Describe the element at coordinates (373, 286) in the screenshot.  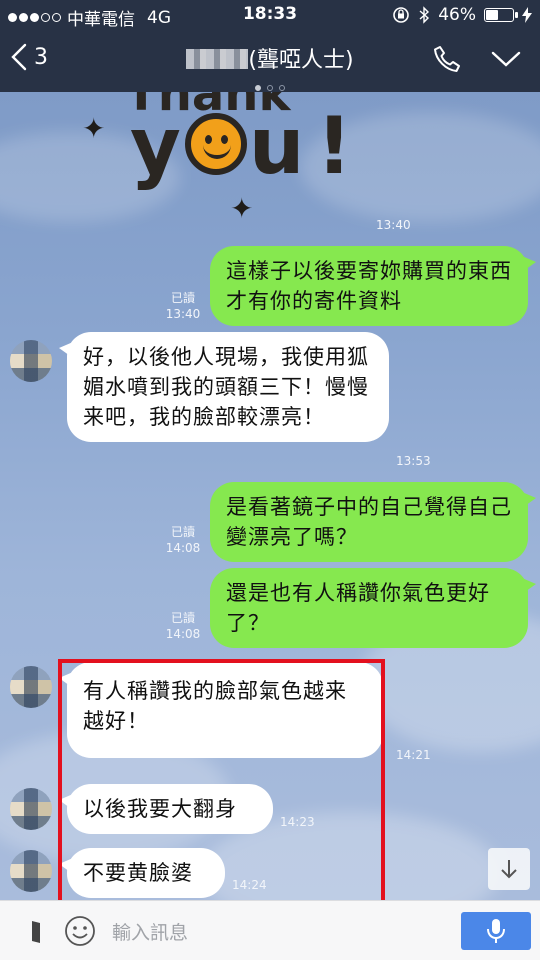
I see `message-bubble-outgoing: 這樣子以後要寄妳購買的東西才有你的寄件資料` at that location.